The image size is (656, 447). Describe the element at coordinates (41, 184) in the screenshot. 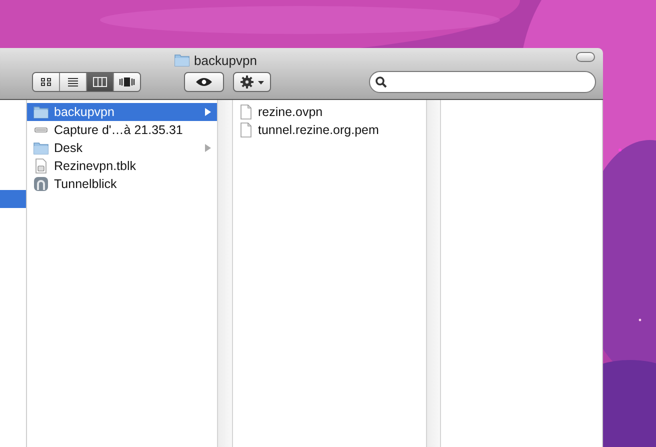

I see `arch-icon` at that location.